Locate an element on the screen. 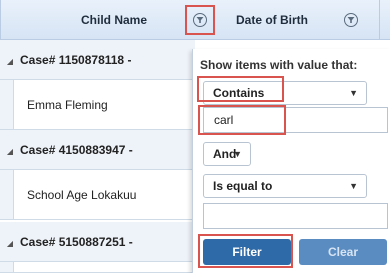 The height and width of the screenshot is (273, 390). grid-header: Child Name Date of Birth is located at coordinates (195, 20).